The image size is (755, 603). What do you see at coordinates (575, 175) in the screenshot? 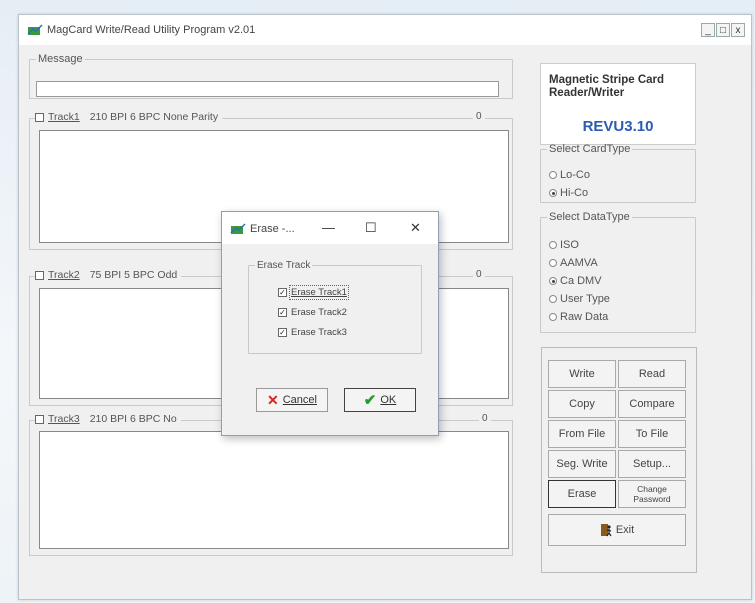
I see `radio-label: Lo-Co` at bounding box center [575, 175].